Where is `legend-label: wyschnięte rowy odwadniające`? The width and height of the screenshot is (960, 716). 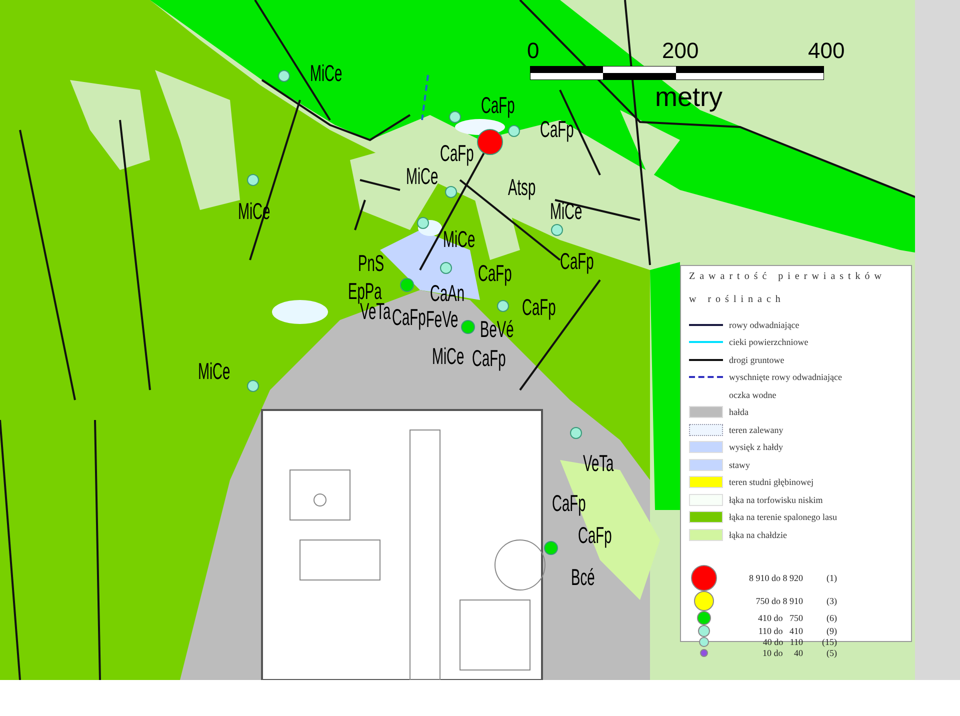
legend-label: wyschnięte rowy odwadniające is located at coordinates (785, 377).